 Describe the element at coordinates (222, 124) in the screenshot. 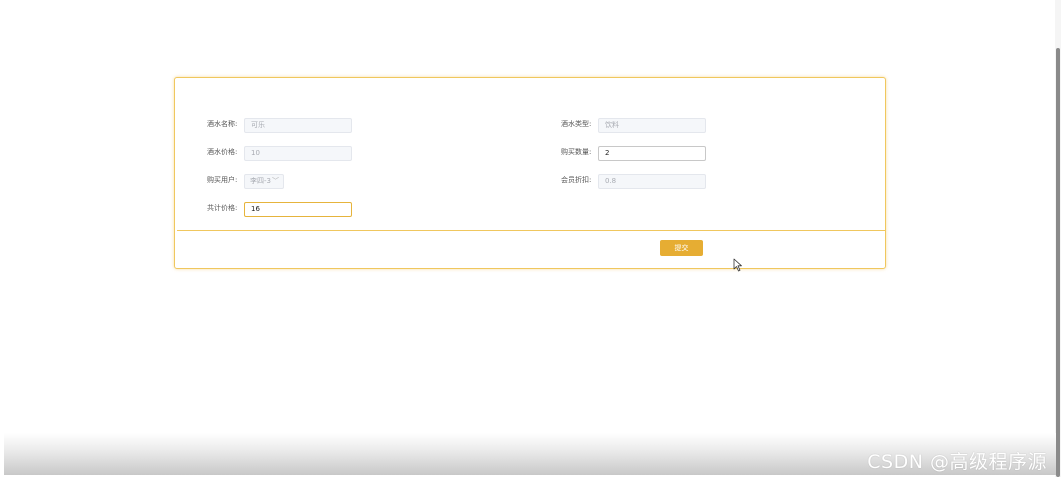

I see `drink-name-label: 酒水名称:` at that location.